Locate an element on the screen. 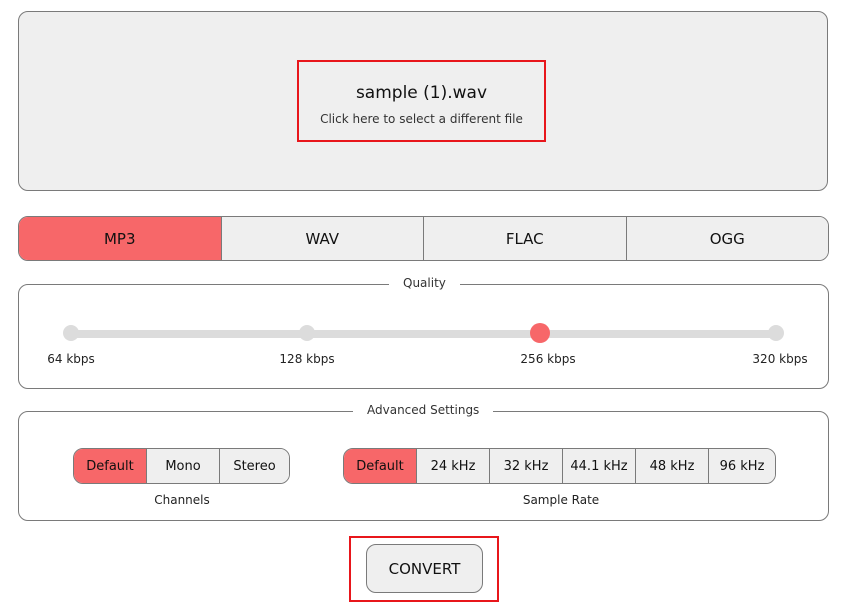  channels-selector: Default Mono Stereo is located at coordinates (181, 466).